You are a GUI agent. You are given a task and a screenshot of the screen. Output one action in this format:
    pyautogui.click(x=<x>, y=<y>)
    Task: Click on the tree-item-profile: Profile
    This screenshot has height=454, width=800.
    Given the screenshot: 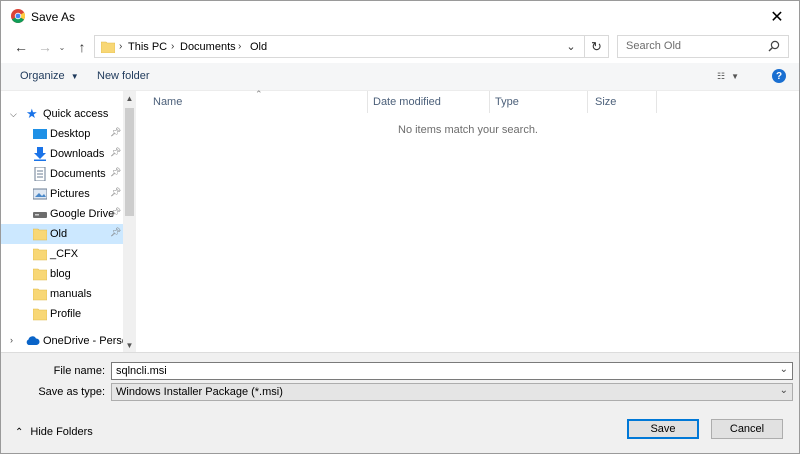 What is the action you would take?
    pyautogui.click(x=62, y=314)
    